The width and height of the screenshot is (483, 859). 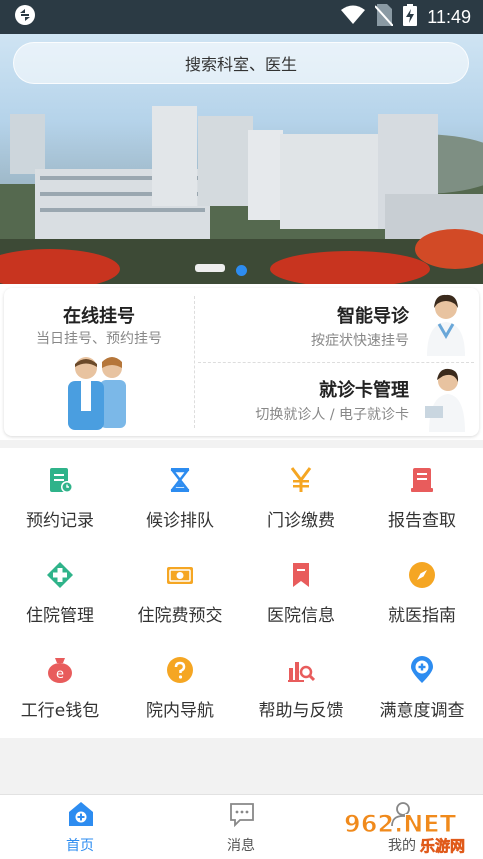 I want to click on grid-item-label: 工行e钱包, so click(x=60, y=711).